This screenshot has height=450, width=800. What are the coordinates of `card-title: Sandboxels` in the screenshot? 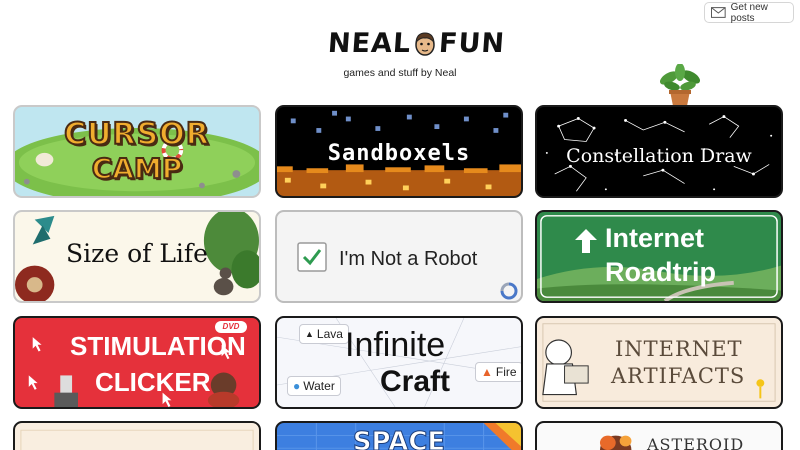 It's located at (399, 153).